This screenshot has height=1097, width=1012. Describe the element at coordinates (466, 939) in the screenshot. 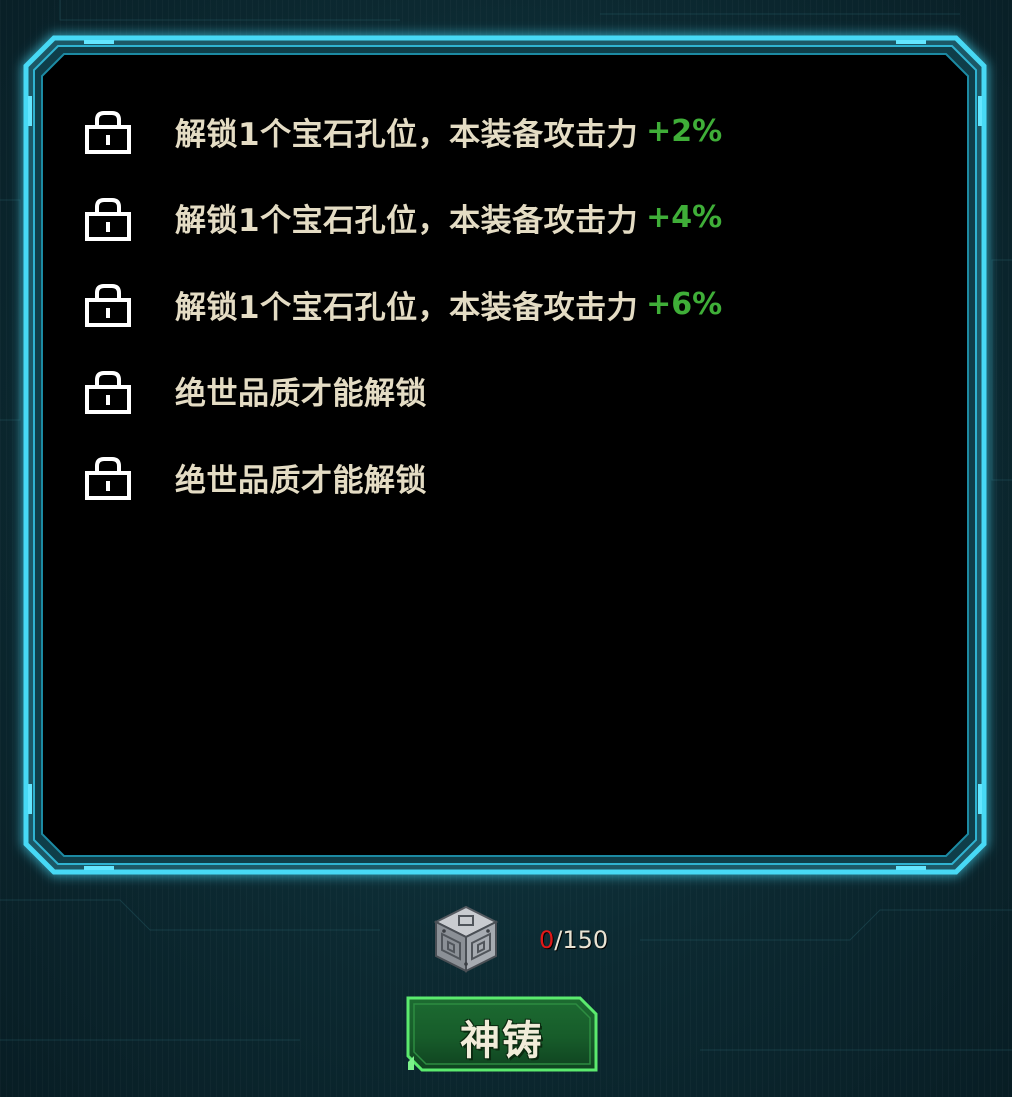

I see `metal-cube-icon` at that location.